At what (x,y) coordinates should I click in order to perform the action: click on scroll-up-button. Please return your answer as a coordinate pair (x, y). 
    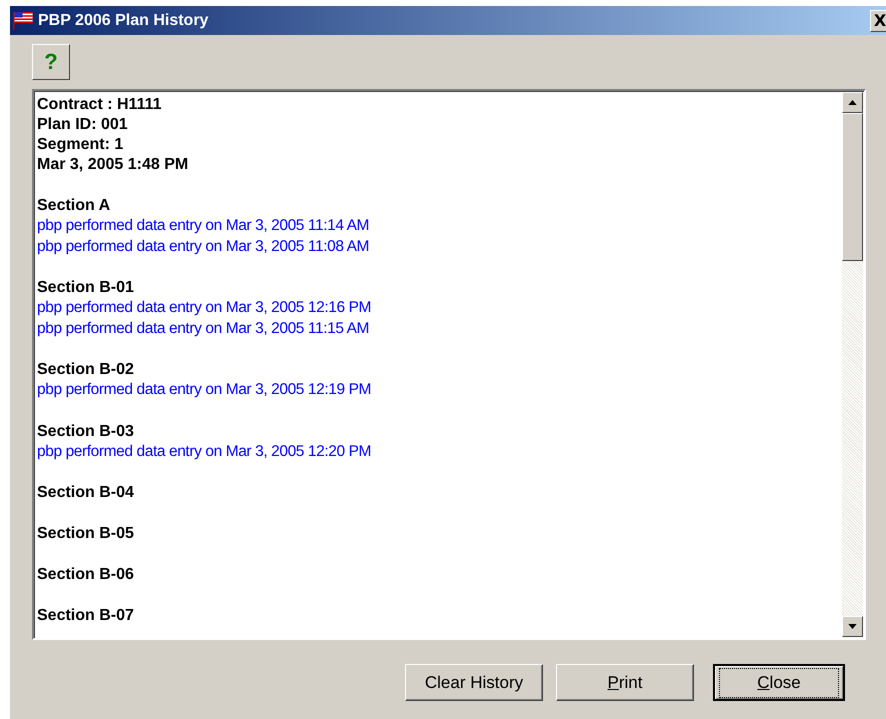
    Looking at the image, I should click on (852, 102).